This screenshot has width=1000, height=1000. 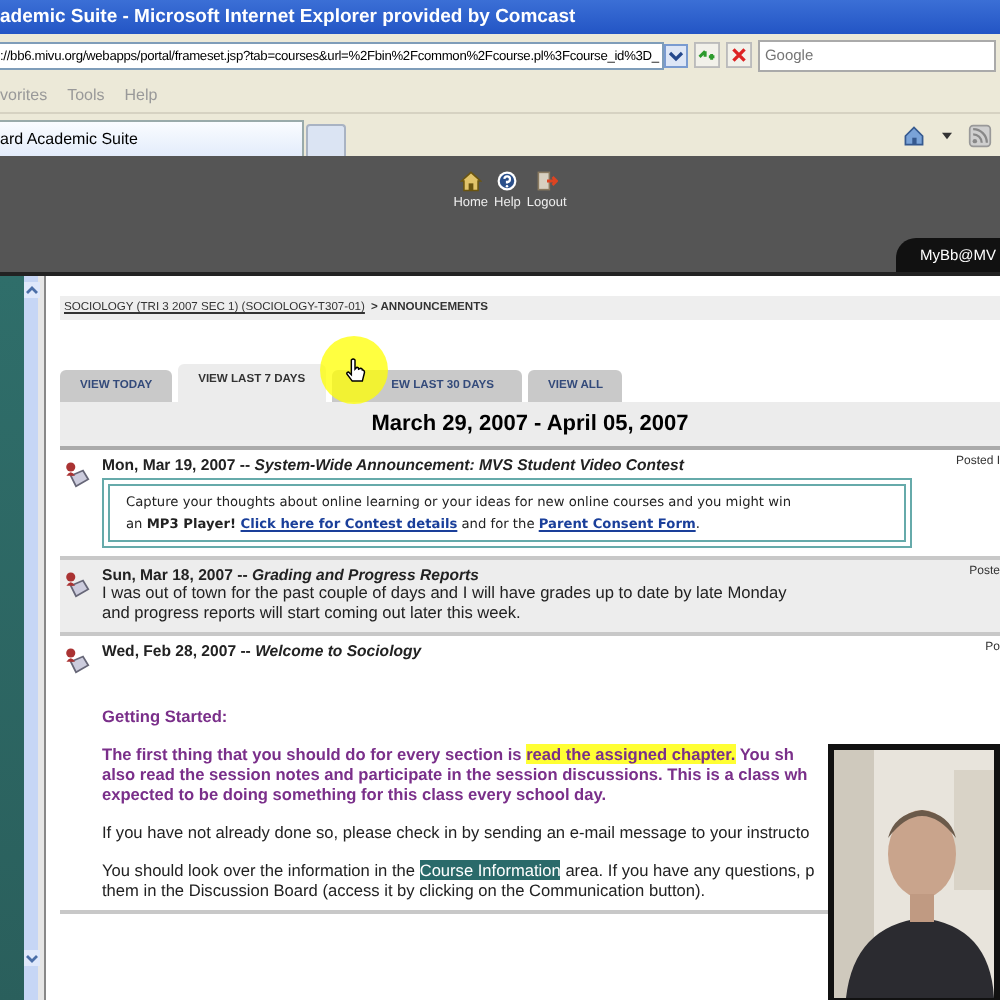 What do you see at coordinates (166, 718) in the screenshot?
I see `section-heading: Getting Started:` at bounding box center [166, 718].